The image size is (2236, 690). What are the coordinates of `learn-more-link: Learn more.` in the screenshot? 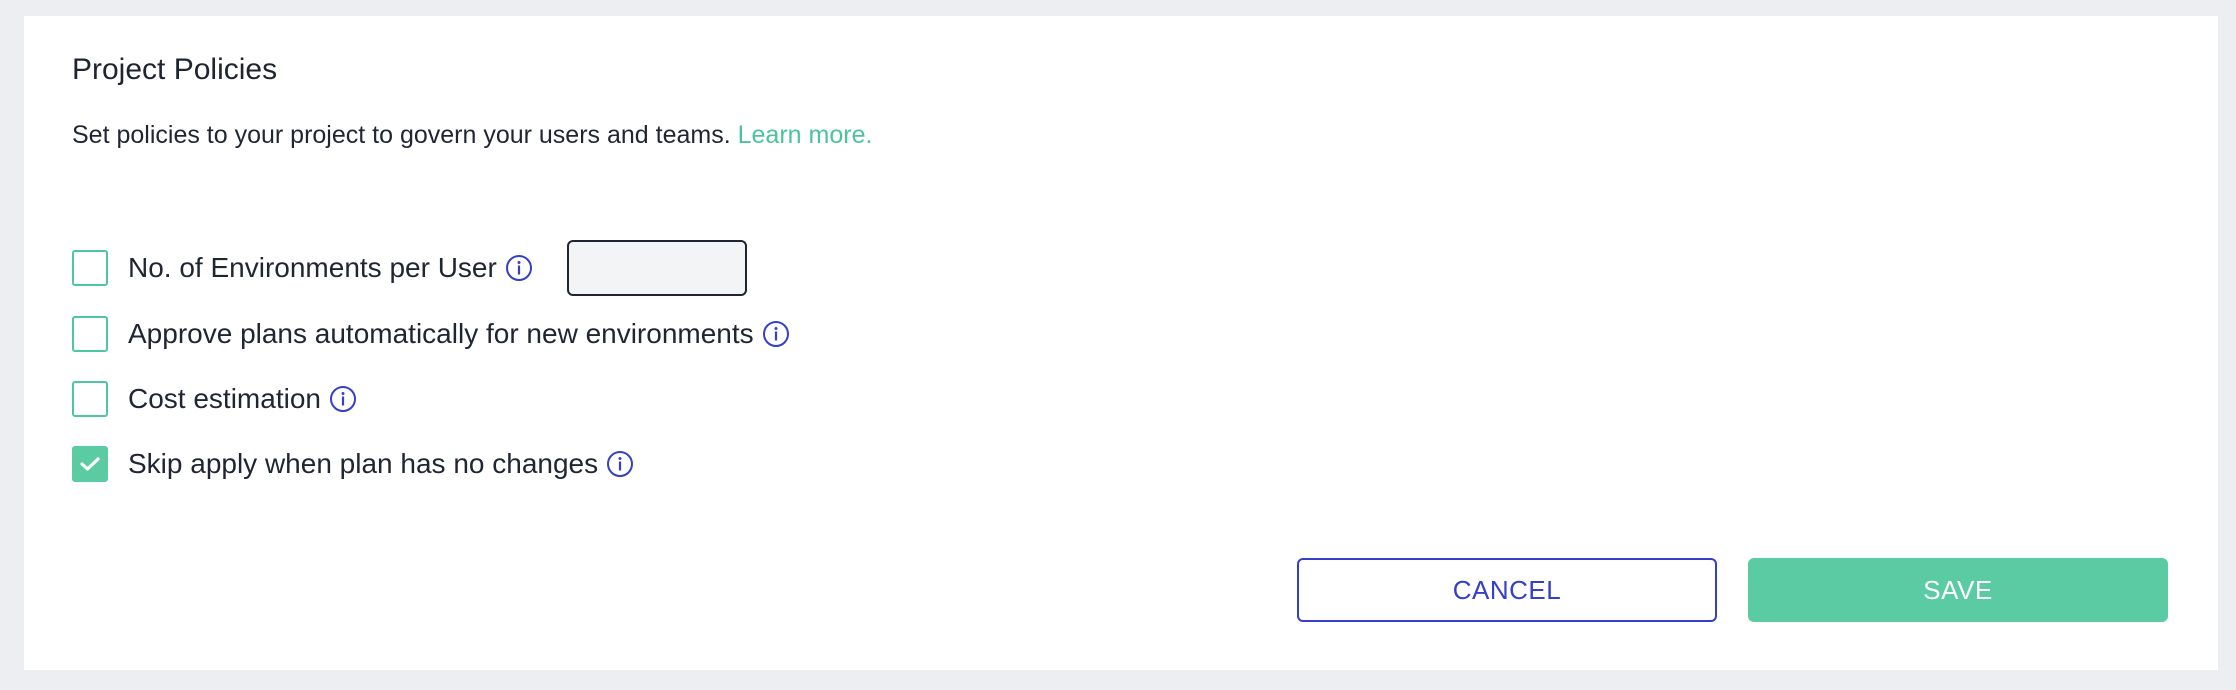 It's located at (805, 135).